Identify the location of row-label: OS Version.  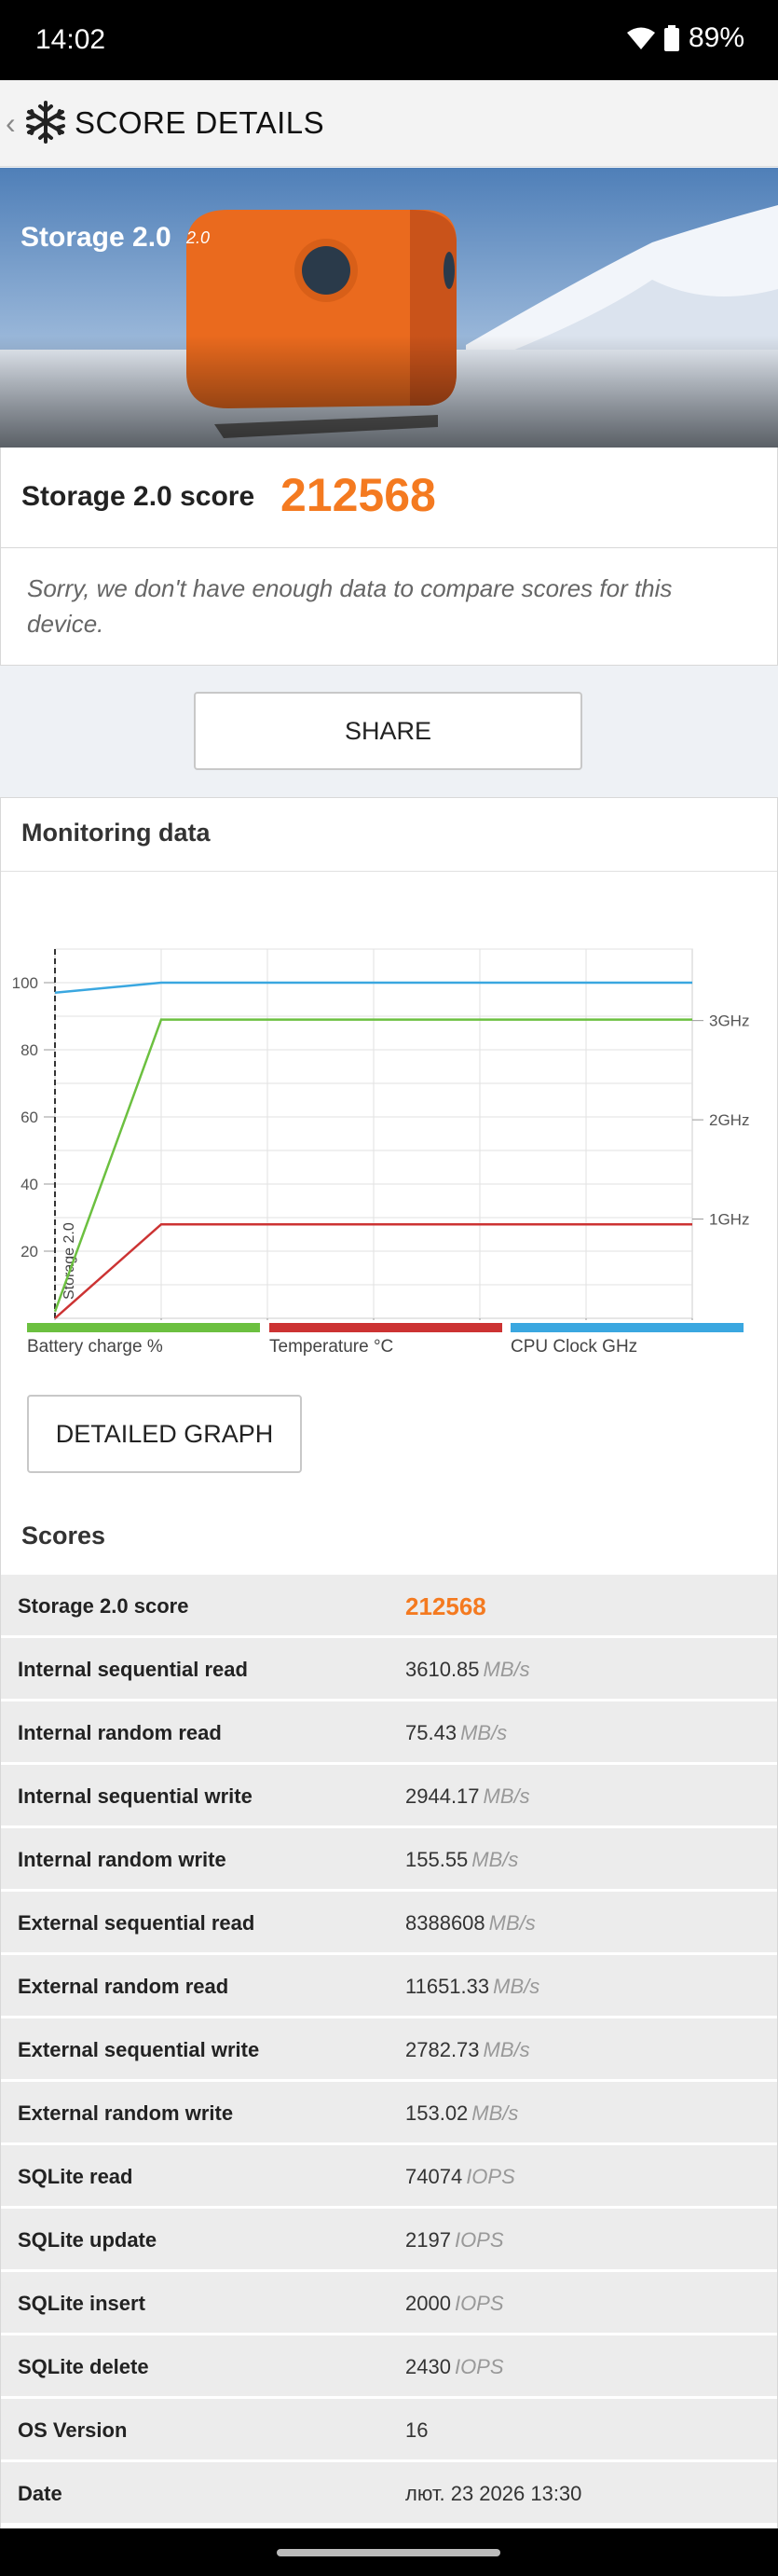
(73, 2430).